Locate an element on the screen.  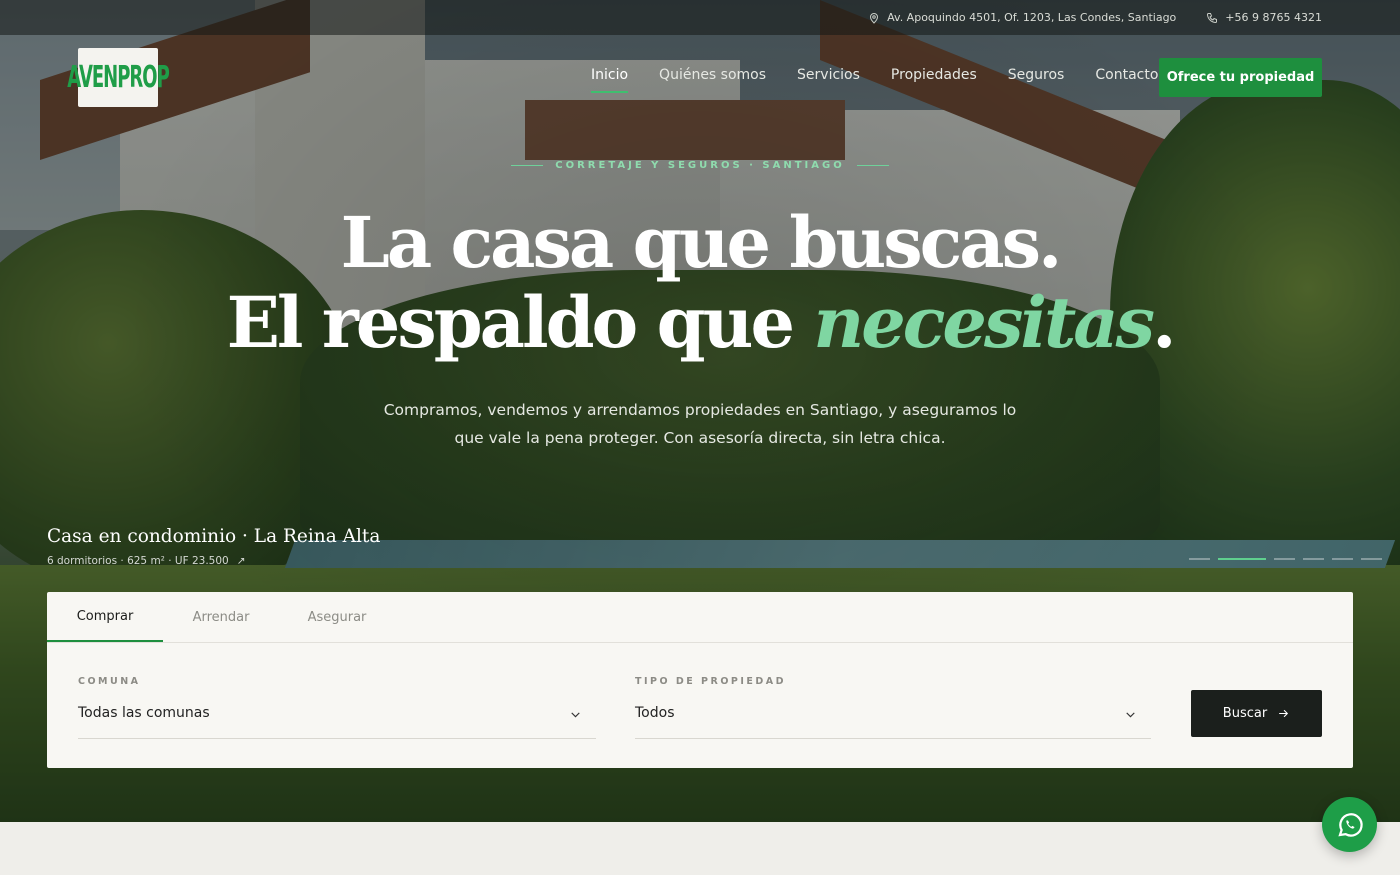
nav-item-seguros: Seguros is located at coordinates (1036, 80).